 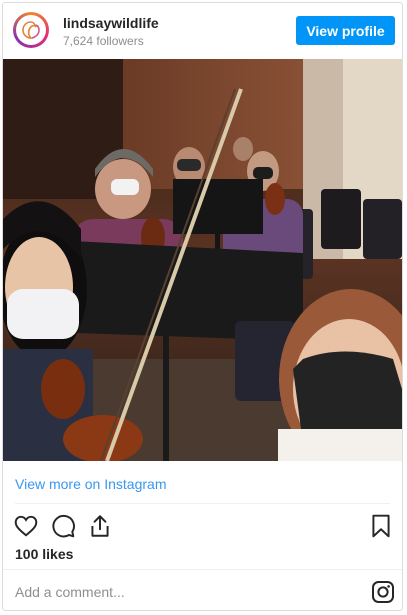 What do you see at coordinates (111, 23) in the screenshot?
I see `username: lindsaywildlife` at bounding box center [111, 23].